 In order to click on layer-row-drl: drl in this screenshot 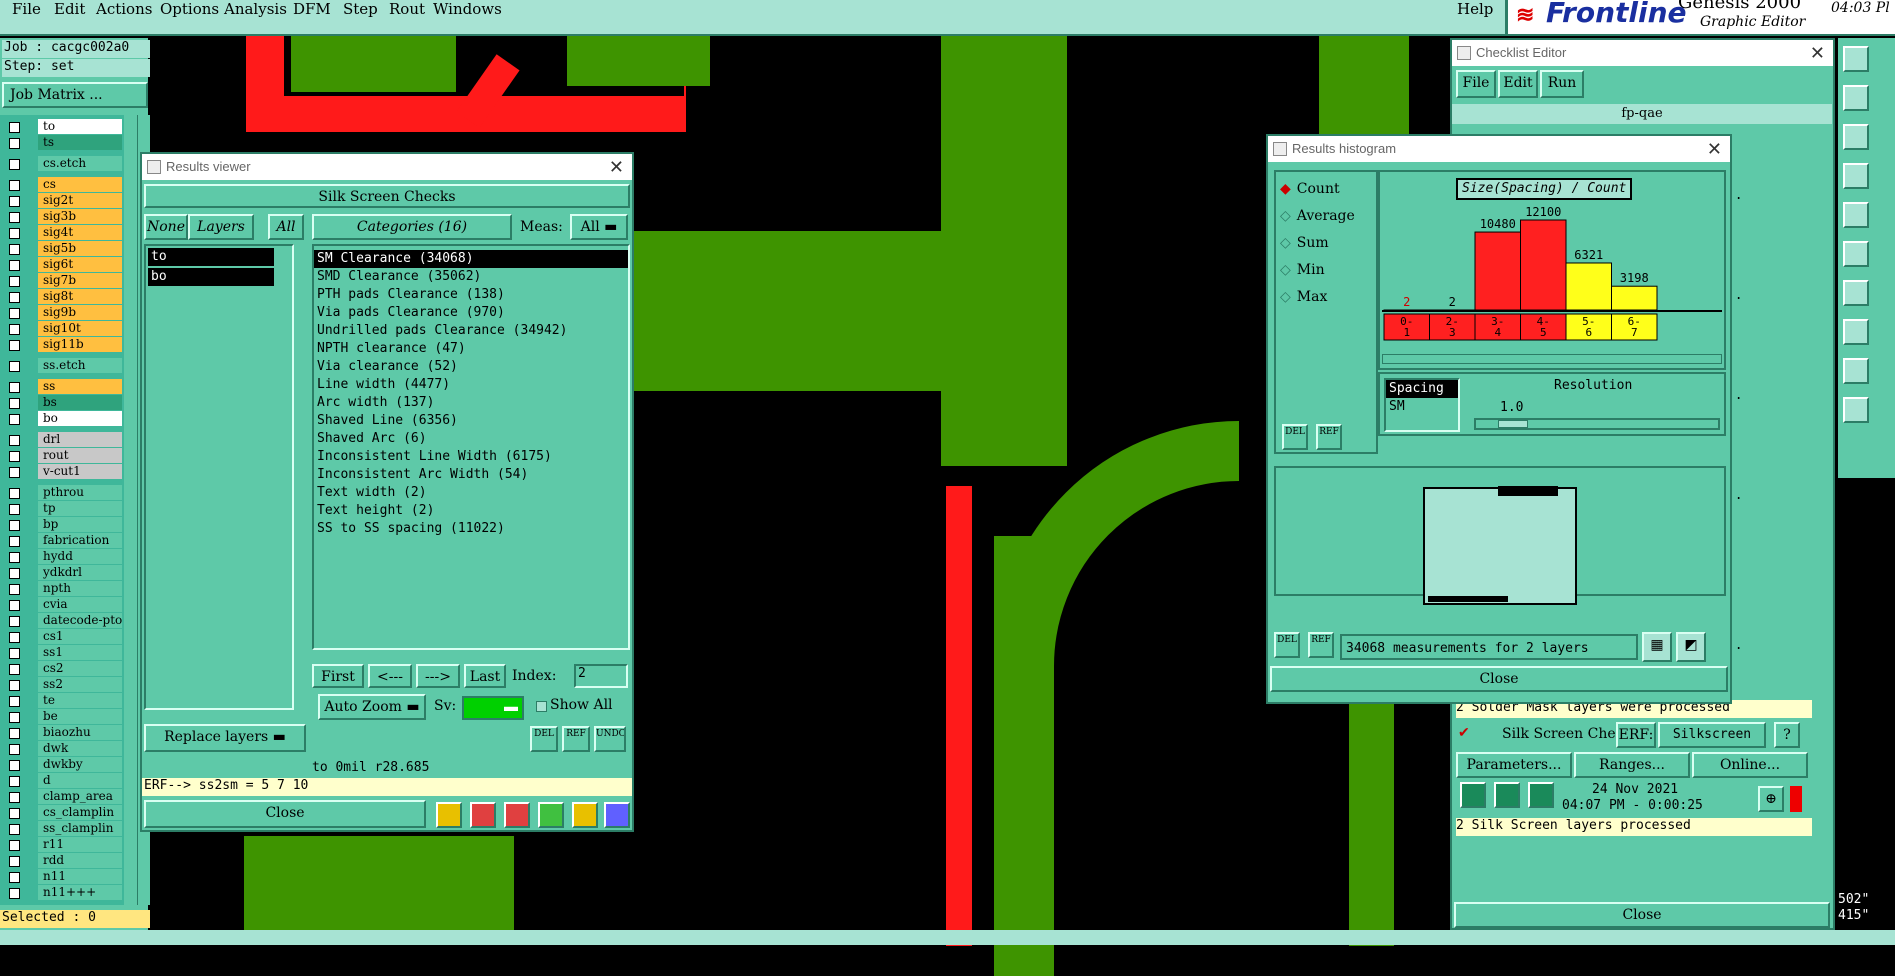, I will do `click(63, 439)`.